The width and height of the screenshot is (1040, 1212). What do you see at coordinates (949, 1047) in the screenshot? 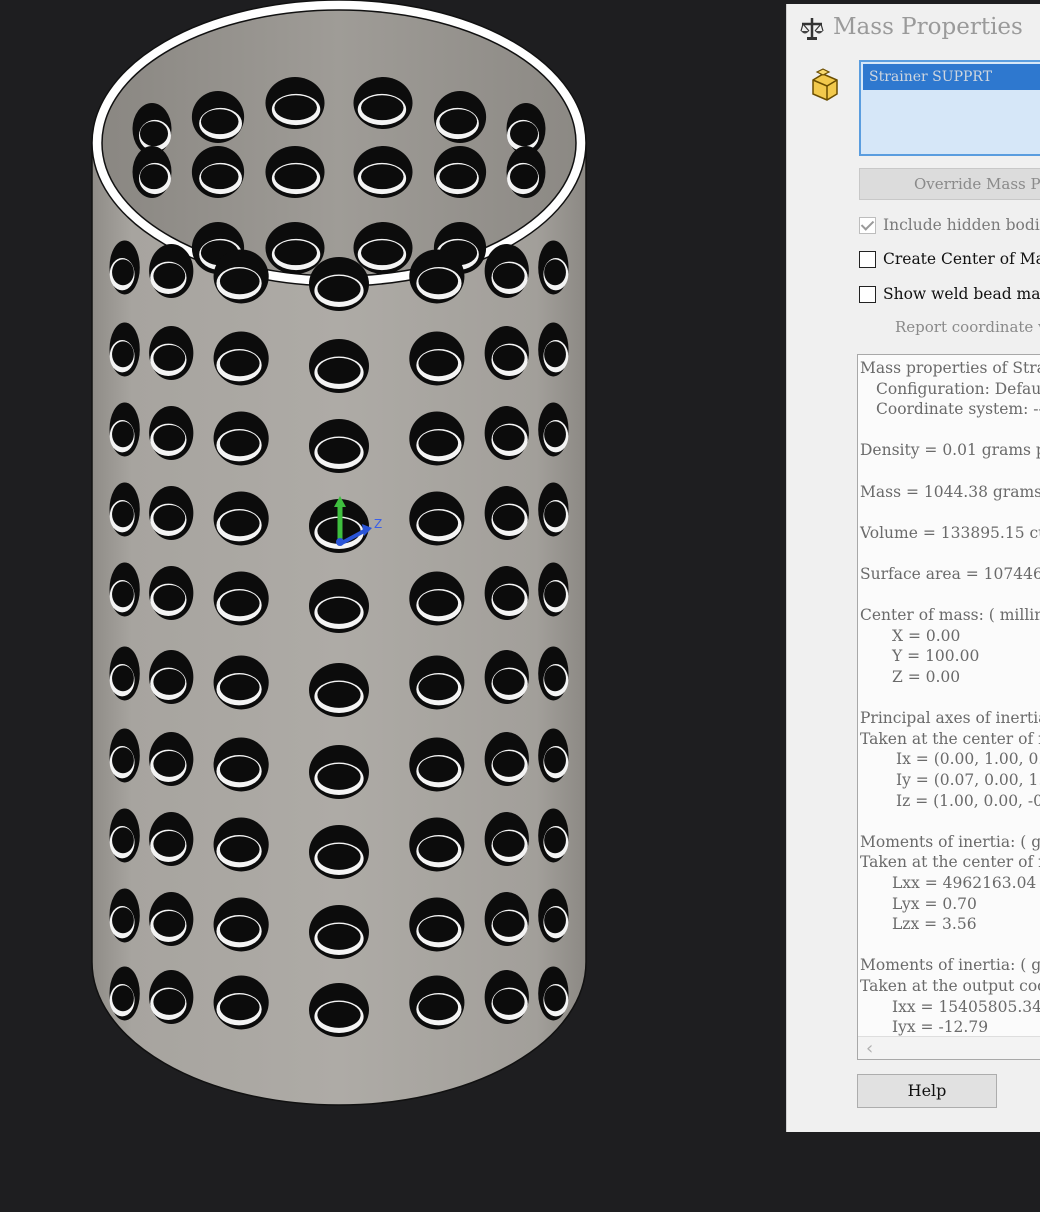
I see `results-horizontal-scrollbar: ‹` at bounding box center [949, 1047].